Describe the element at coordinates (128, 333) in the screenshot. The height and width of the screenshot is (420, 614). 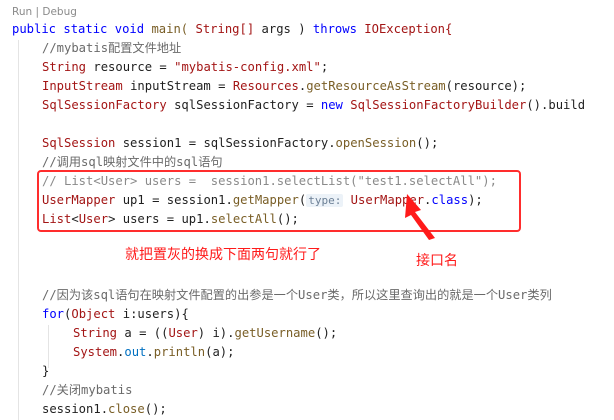
I see `variable-name: a` at that location.